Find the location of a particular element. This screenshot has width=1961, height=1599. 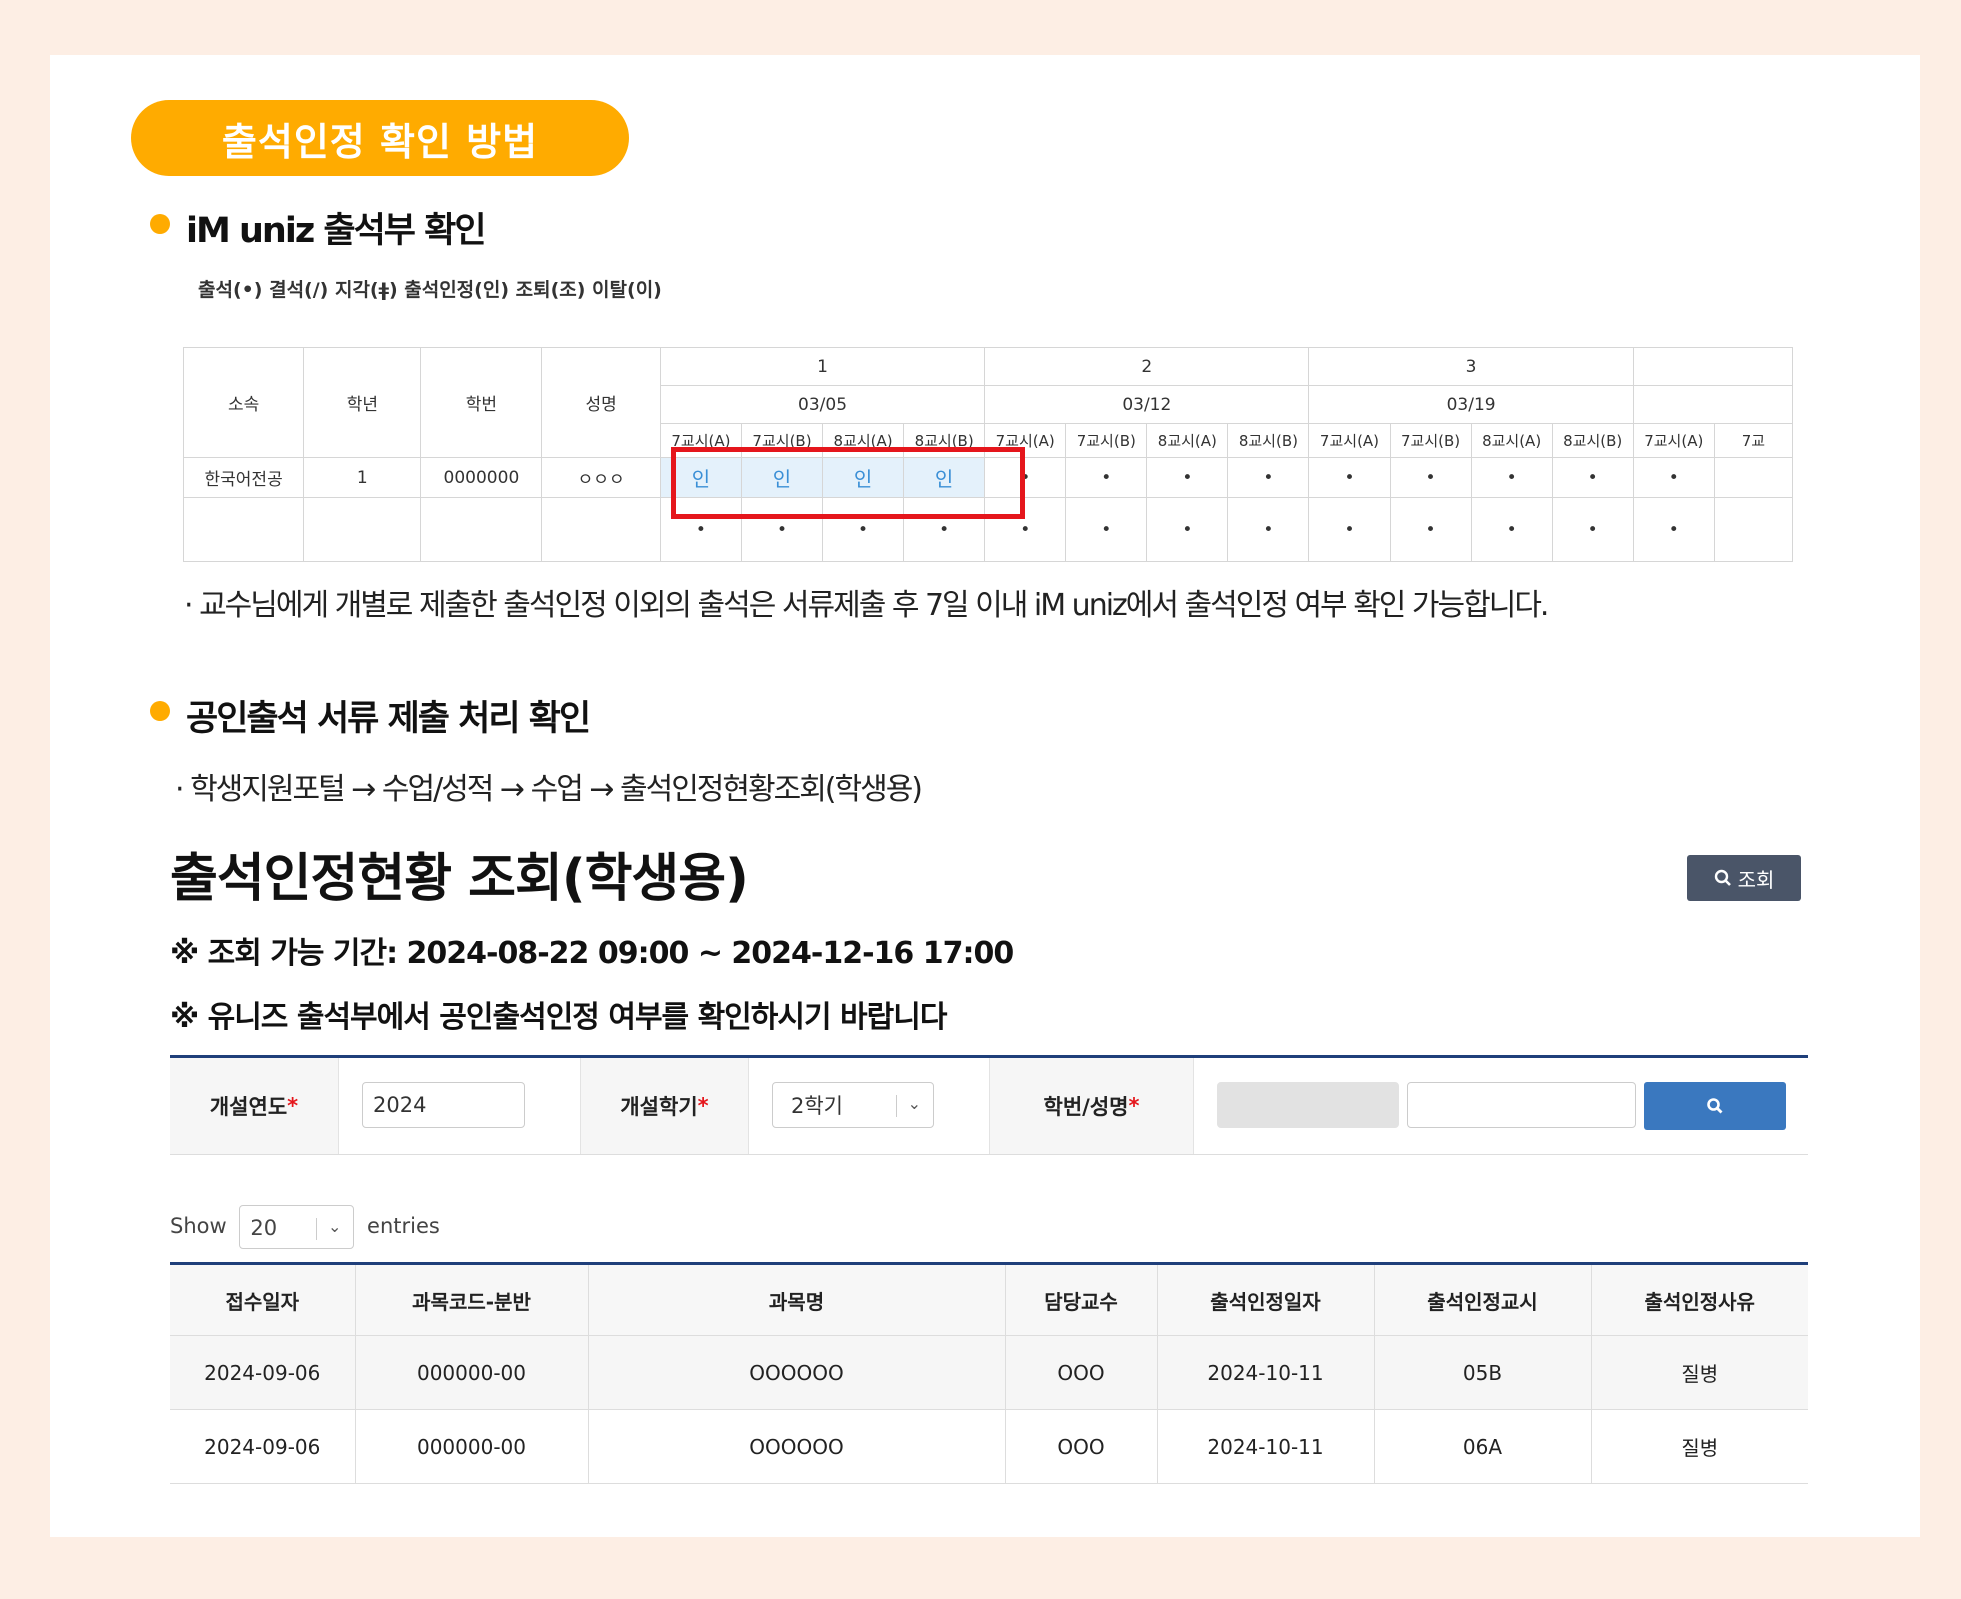

semester-label-text: 개설학기 is located at coordinates (659, 1107).